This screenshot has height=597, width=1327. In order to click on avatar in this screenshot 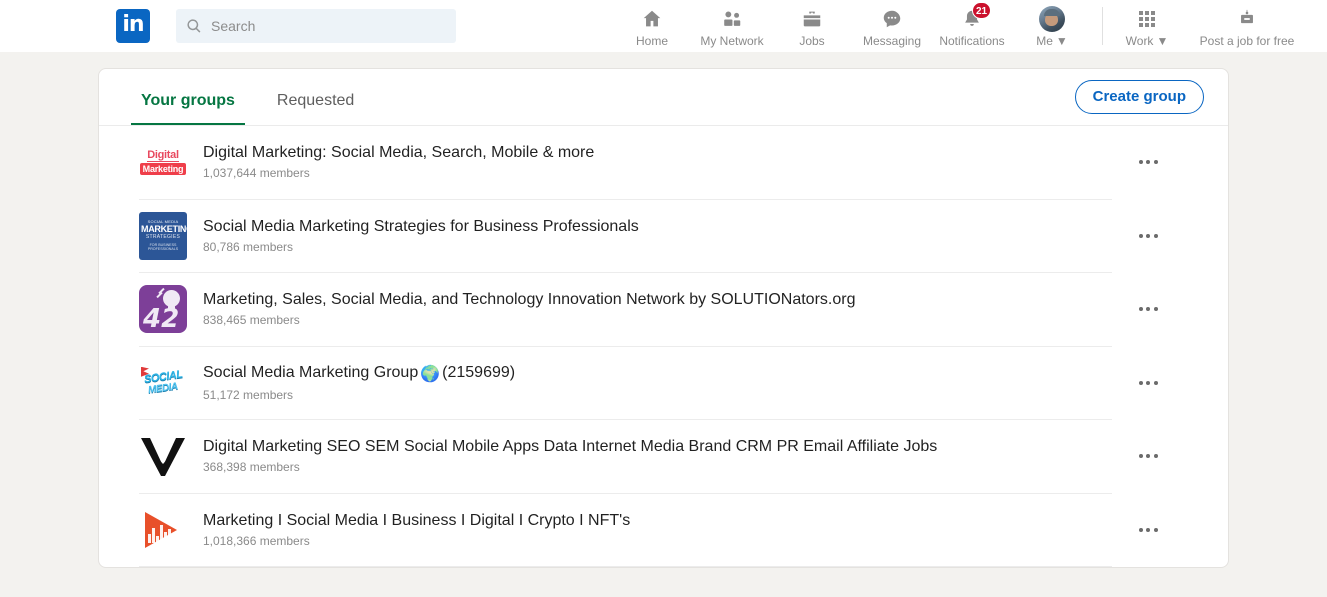, I will do `click(1052, 19)`.